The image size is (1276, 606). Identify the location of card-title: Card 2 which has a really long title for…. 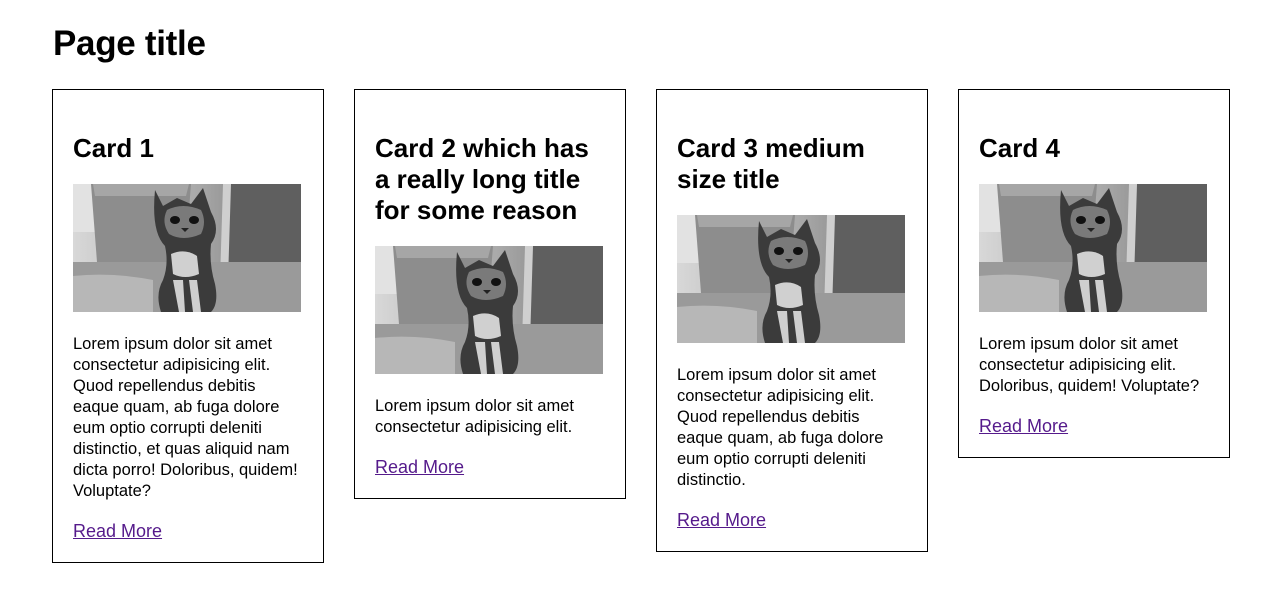
(482, 179).